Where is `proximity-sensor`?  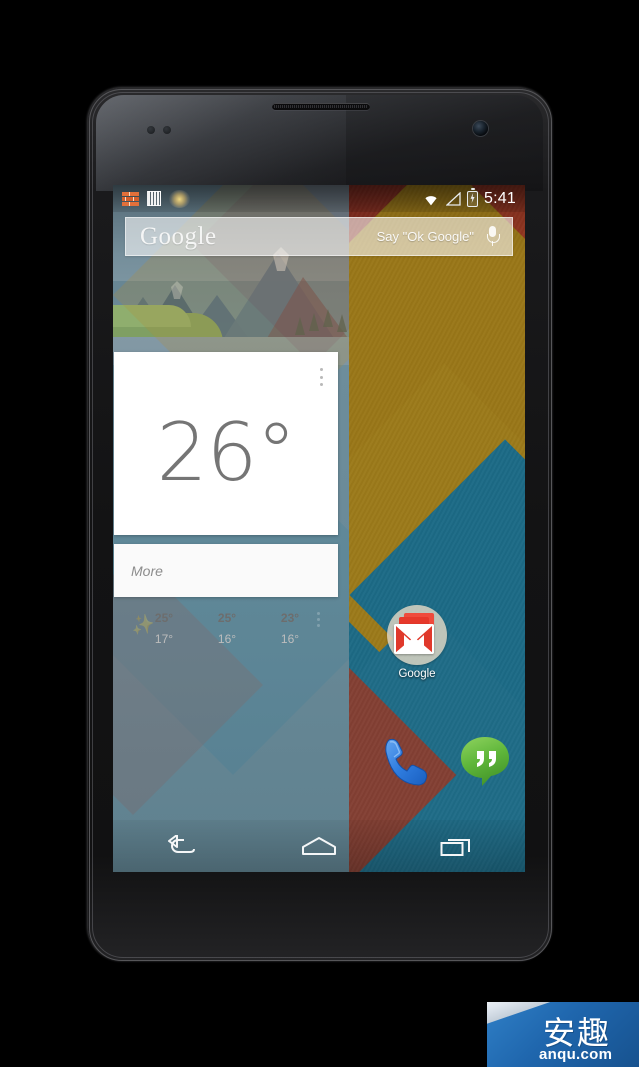
proximity-sensor is located at coordinates (151, 130).